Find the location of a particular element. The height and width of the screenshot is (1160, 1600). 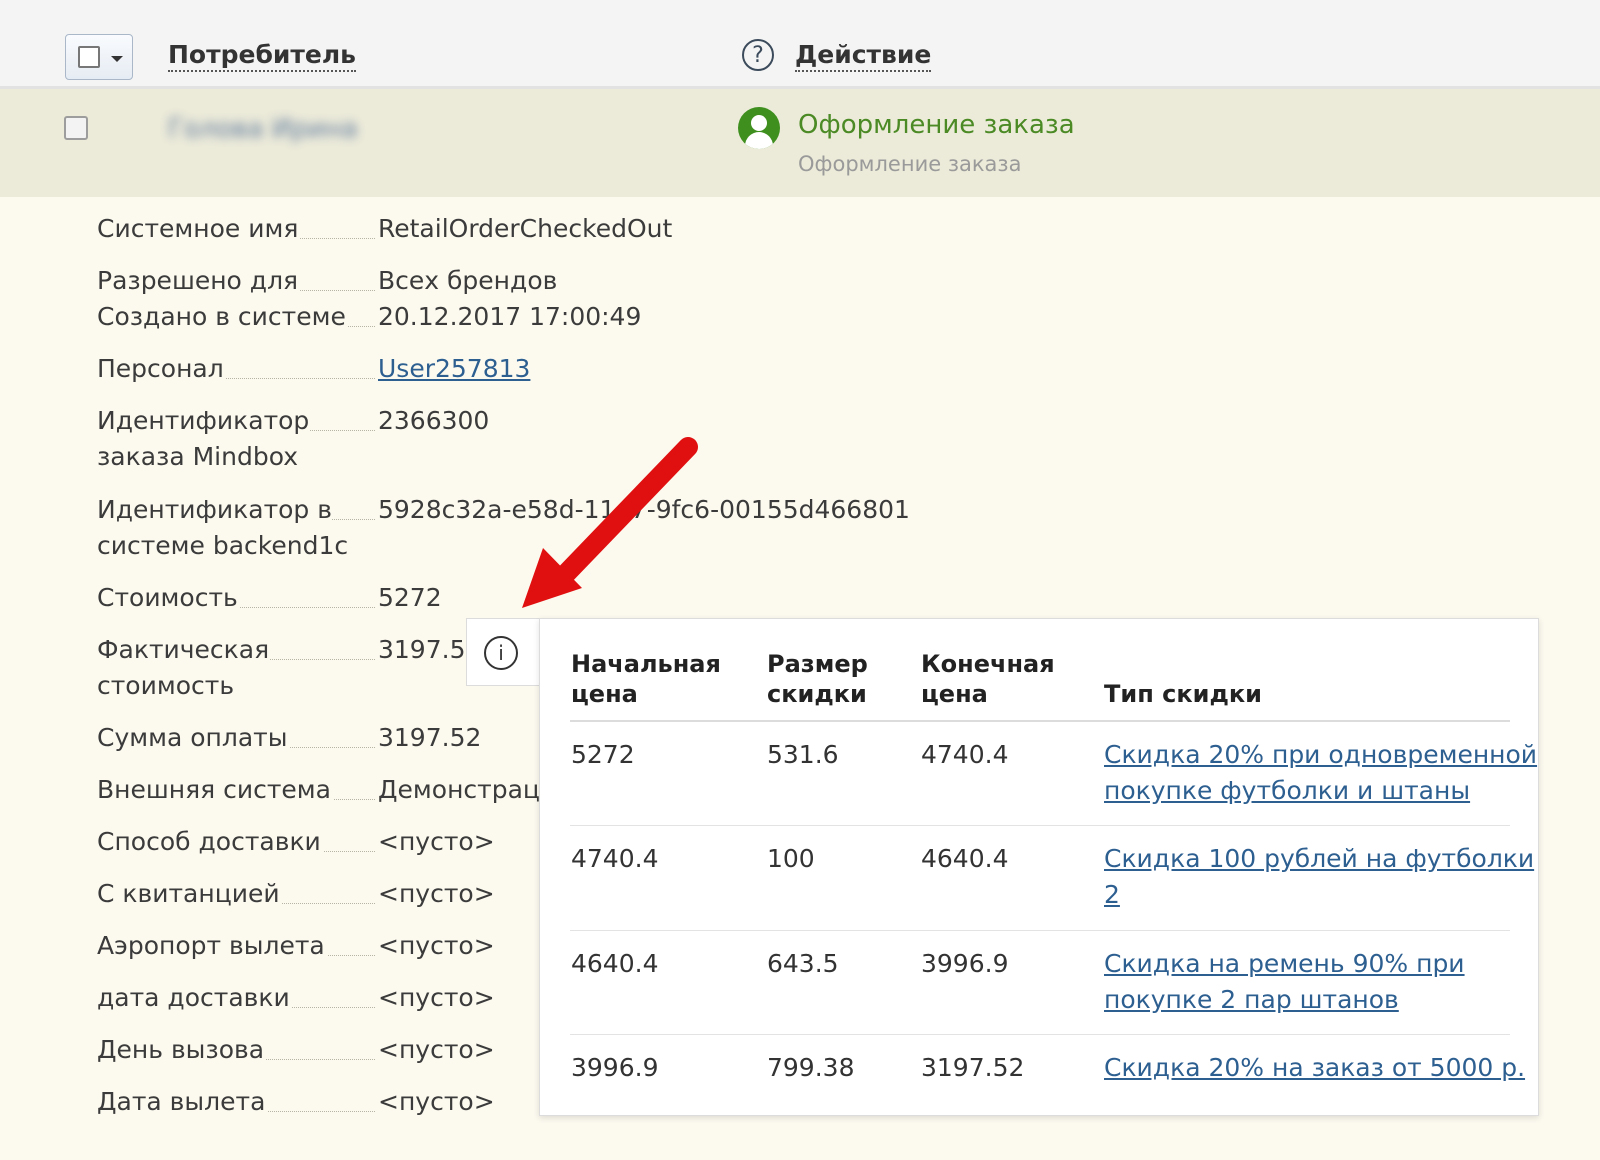

cell-start-price: 5272 is located at coordinates (603, 754).